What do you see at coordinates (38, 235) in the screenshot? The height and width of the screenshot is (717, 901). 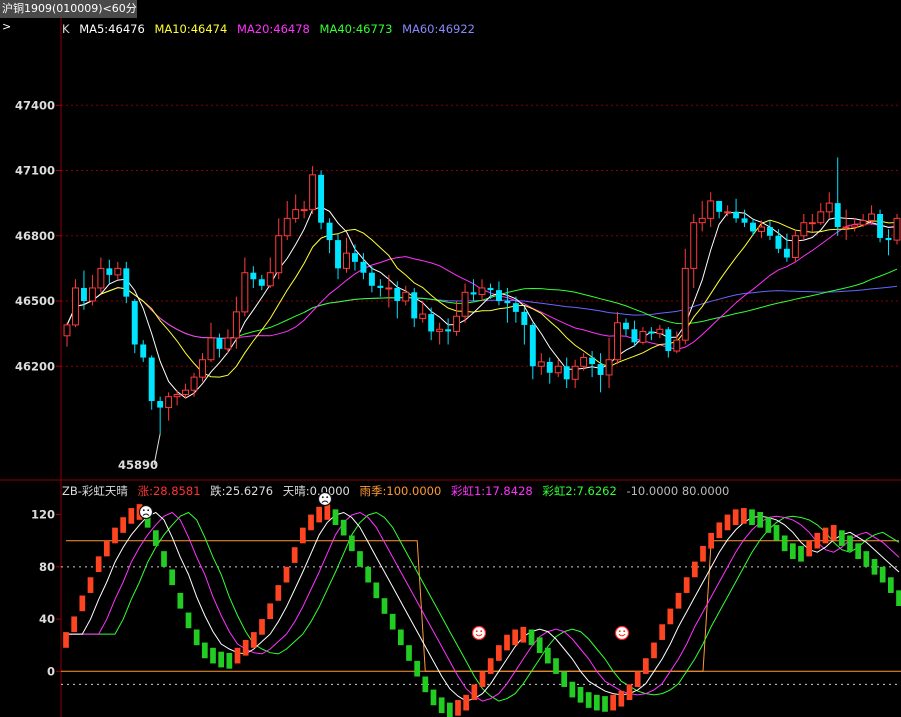 I see `main-y-axis: 47400 47100 46800 46500 46200` at bounding box center [38, 235].